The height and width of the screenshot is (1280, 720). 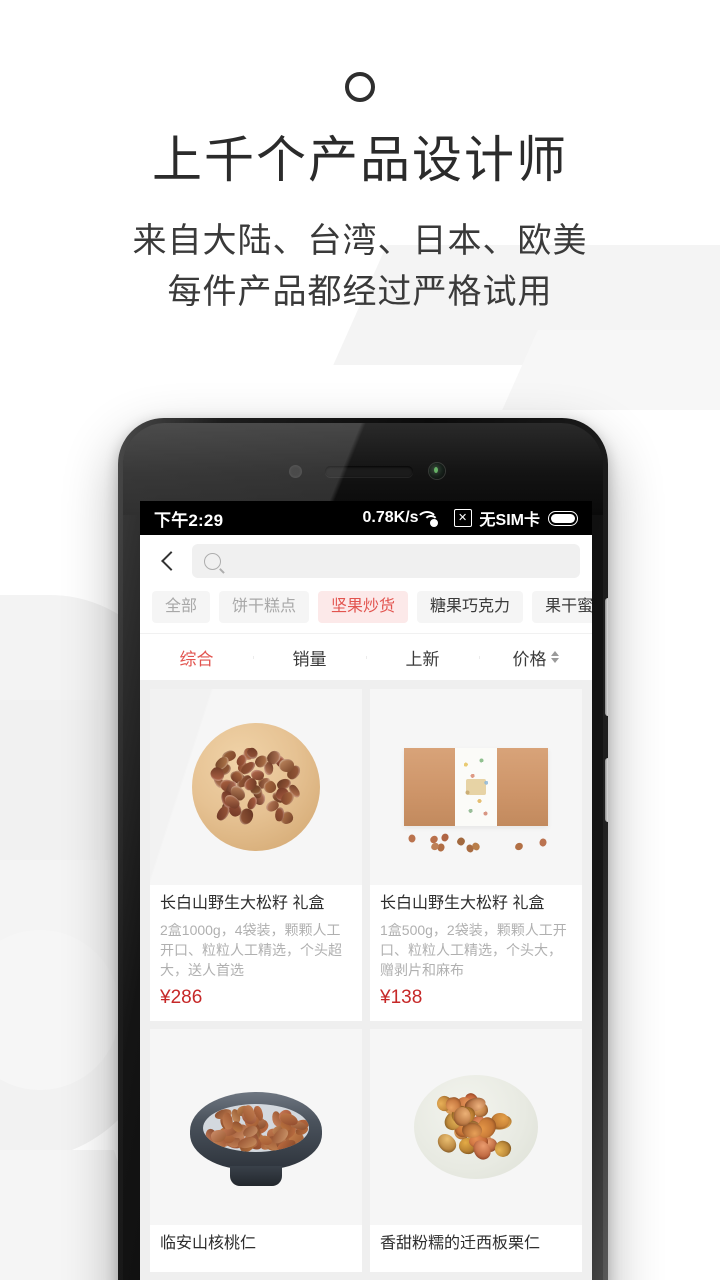 What do you see at coordinates (181, 998) in the screenshot?
I see `product-price: ¥286` at bounding box center [181, 998].